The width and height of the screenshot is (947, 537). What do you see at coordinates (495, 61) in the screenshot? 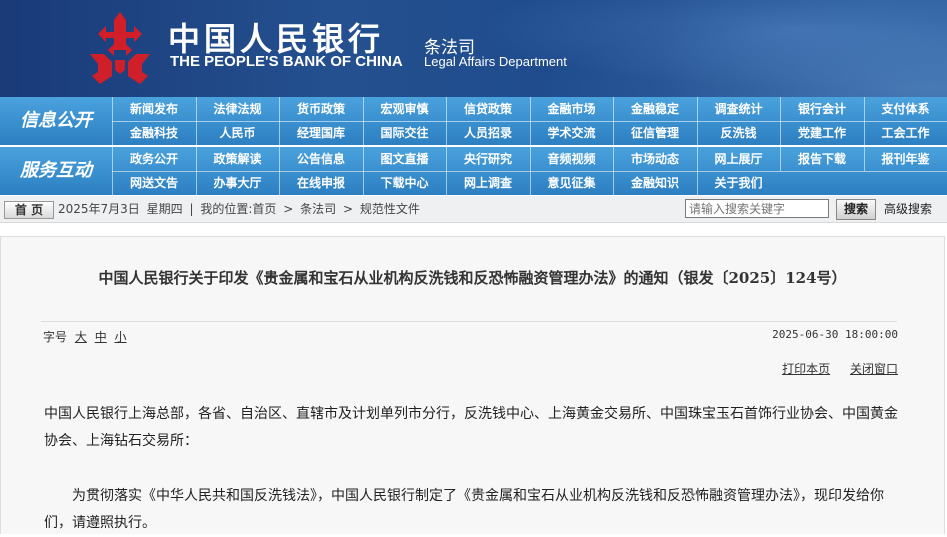
I see `dept-name-en: Legal Affairs Department` at bounding box center [495, 61].